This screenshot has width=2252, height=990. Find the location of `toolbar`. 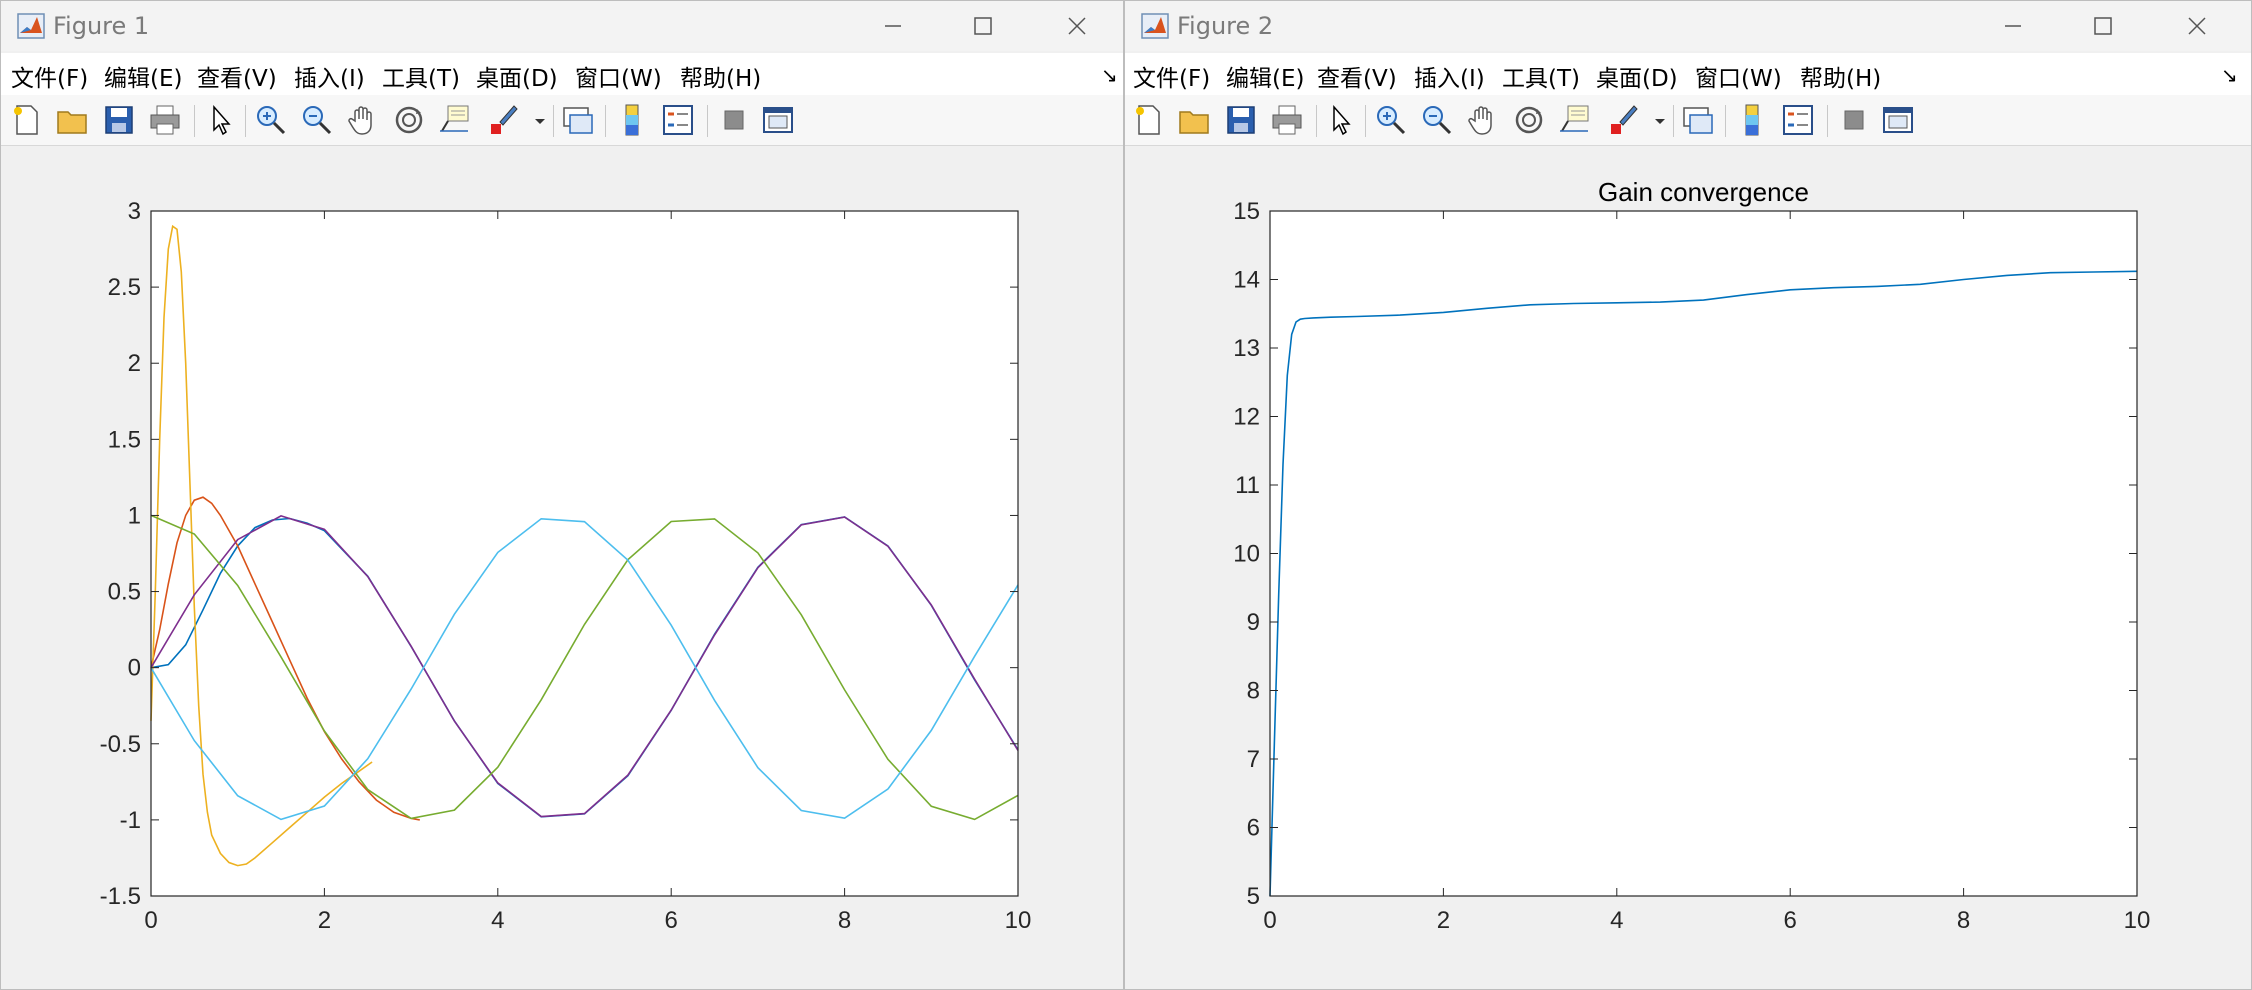

toolbar is located at coordinates (1688, 120).